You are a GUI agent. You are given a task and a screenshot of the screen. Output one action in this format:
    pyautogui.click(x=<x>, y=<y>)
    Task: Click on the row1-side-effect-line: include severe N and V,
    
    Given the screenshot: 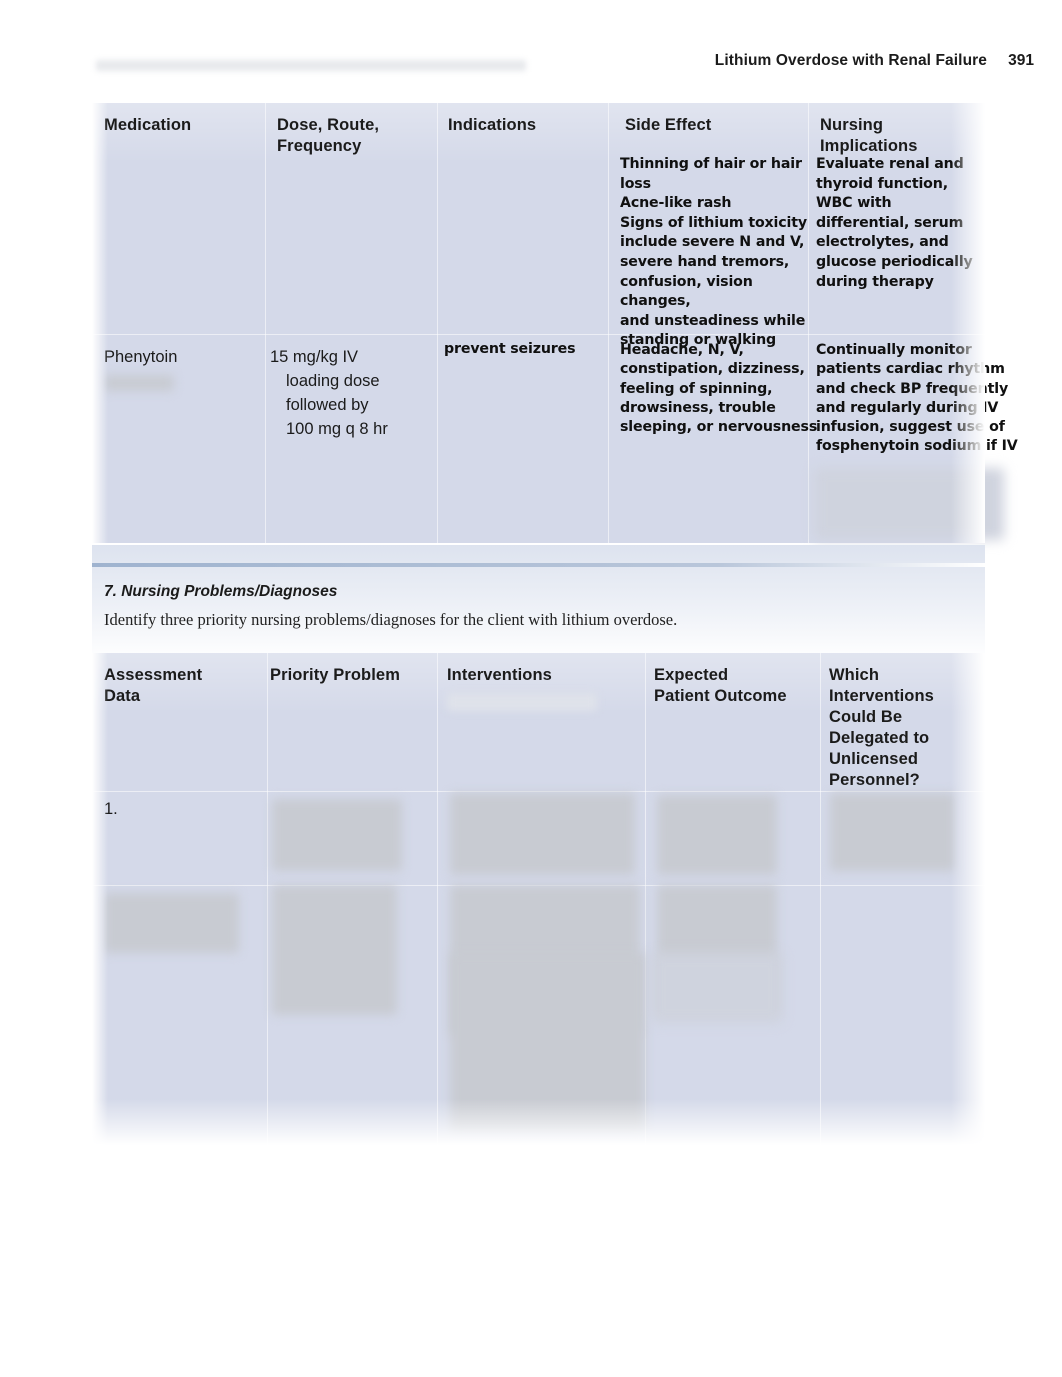 What is the action you would take?
    pyautogui.click(x=712, y=242)
    